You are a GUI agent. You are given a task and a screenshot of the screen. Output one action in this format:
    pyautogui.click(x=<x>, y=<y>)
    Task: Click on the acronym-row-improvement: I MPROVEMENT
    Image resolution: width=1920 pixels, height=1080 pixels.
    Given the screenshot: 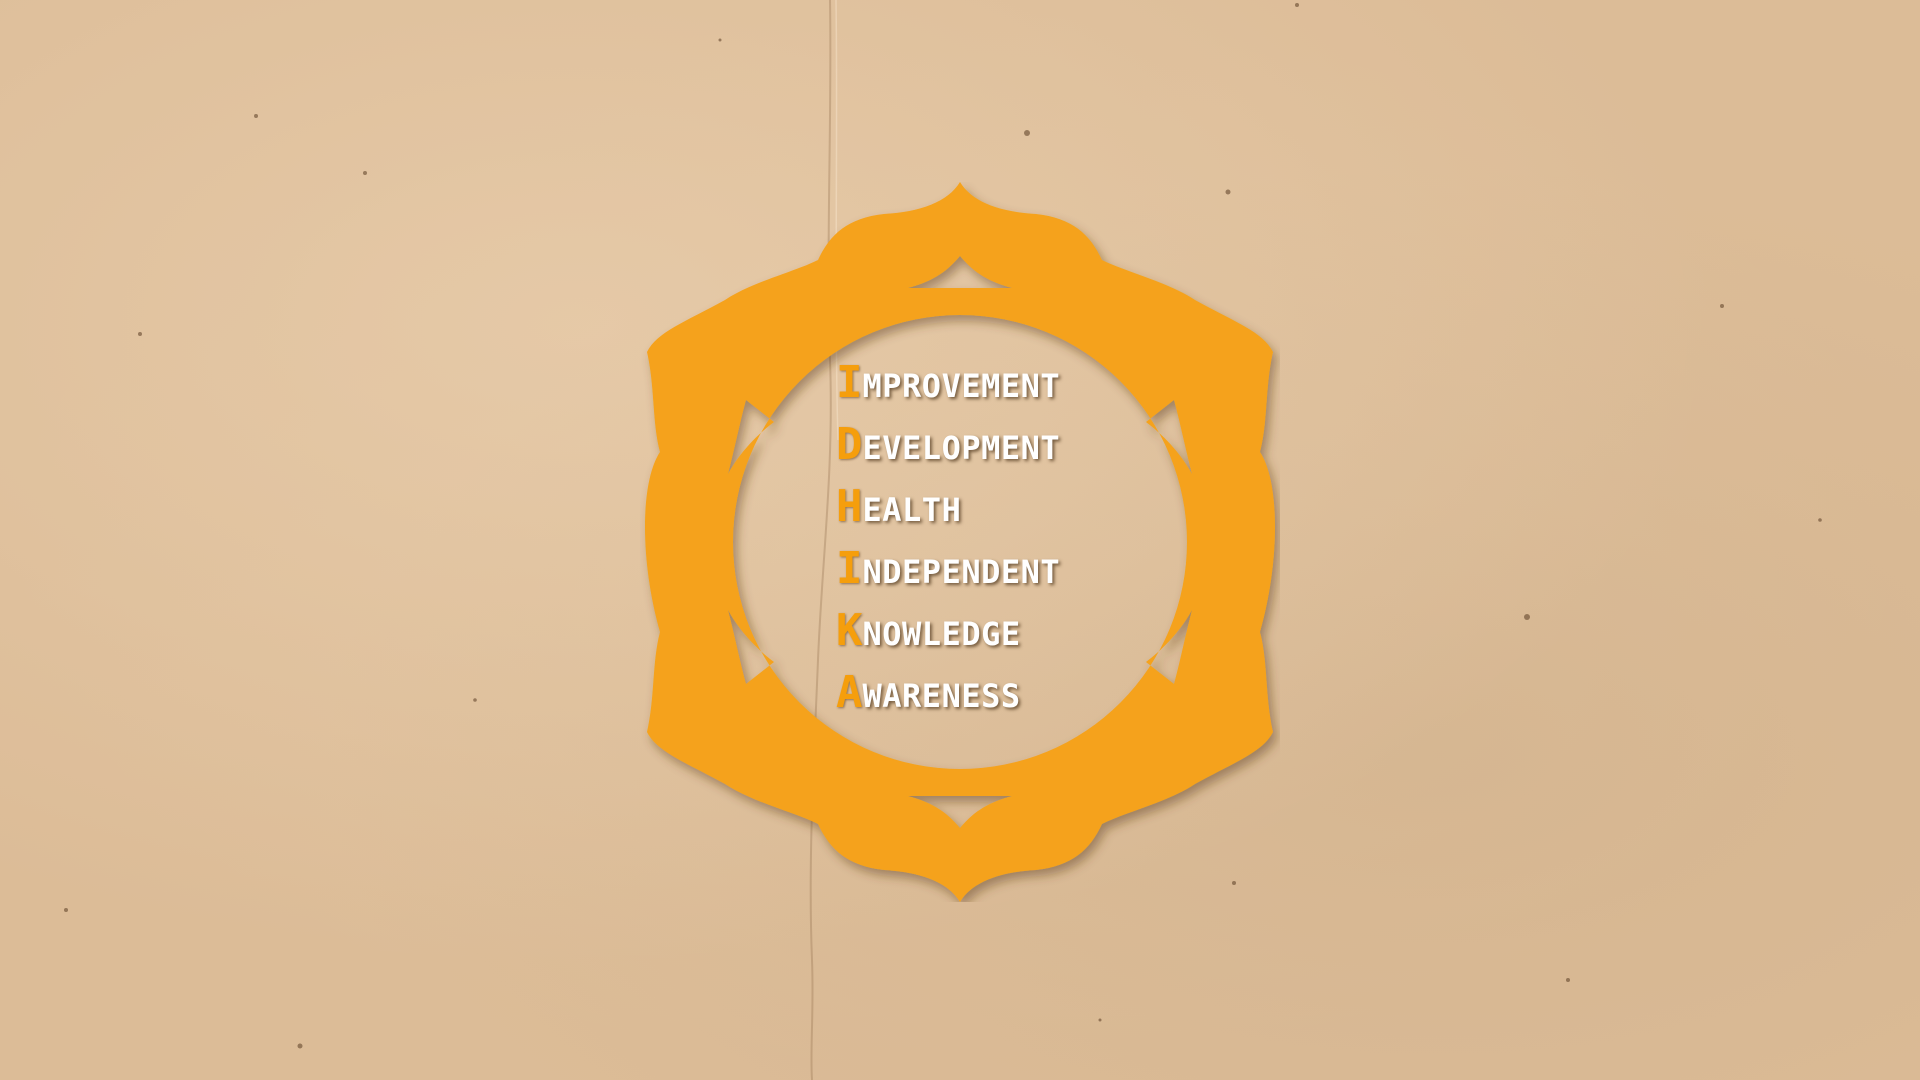 What is the action you would take?
    pyautogui.click(x=948, y=383)
    